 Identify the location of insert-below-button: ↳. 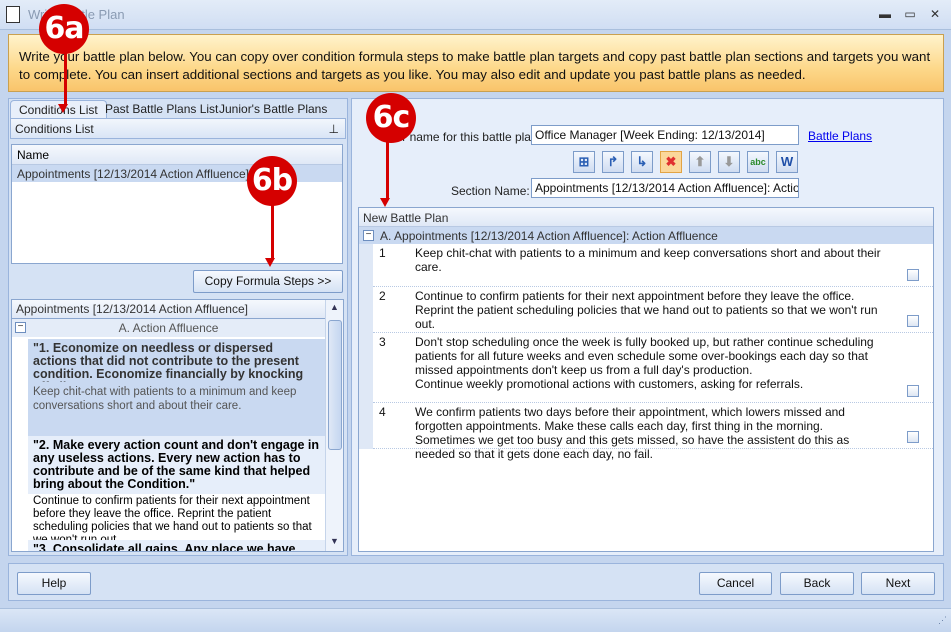
(642, 162).